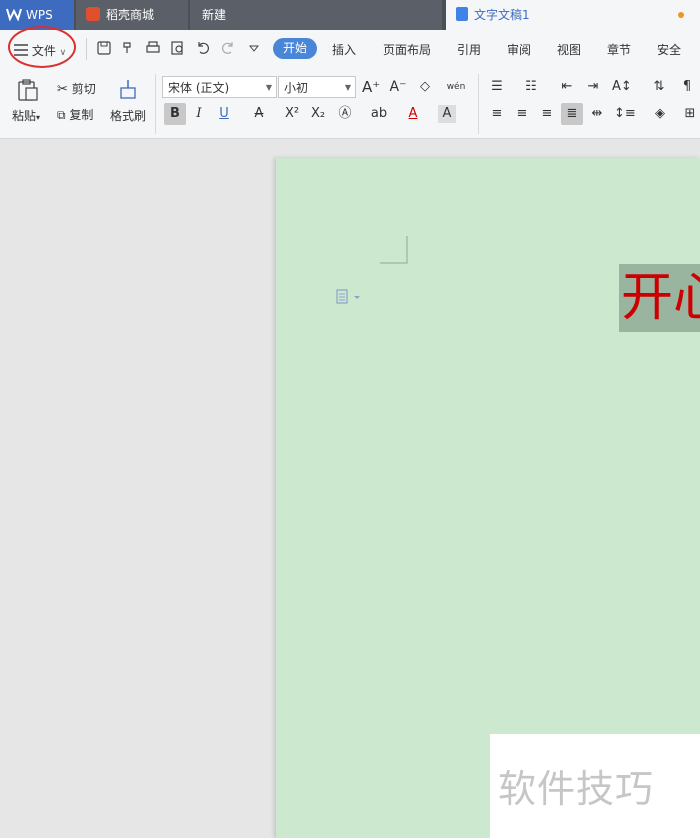 This screenshot has height=838, width=700. What do you see at coordinates (295, 48) in the screenshot?
I see `menu-start: 开始` at bounding box center [295, 48].